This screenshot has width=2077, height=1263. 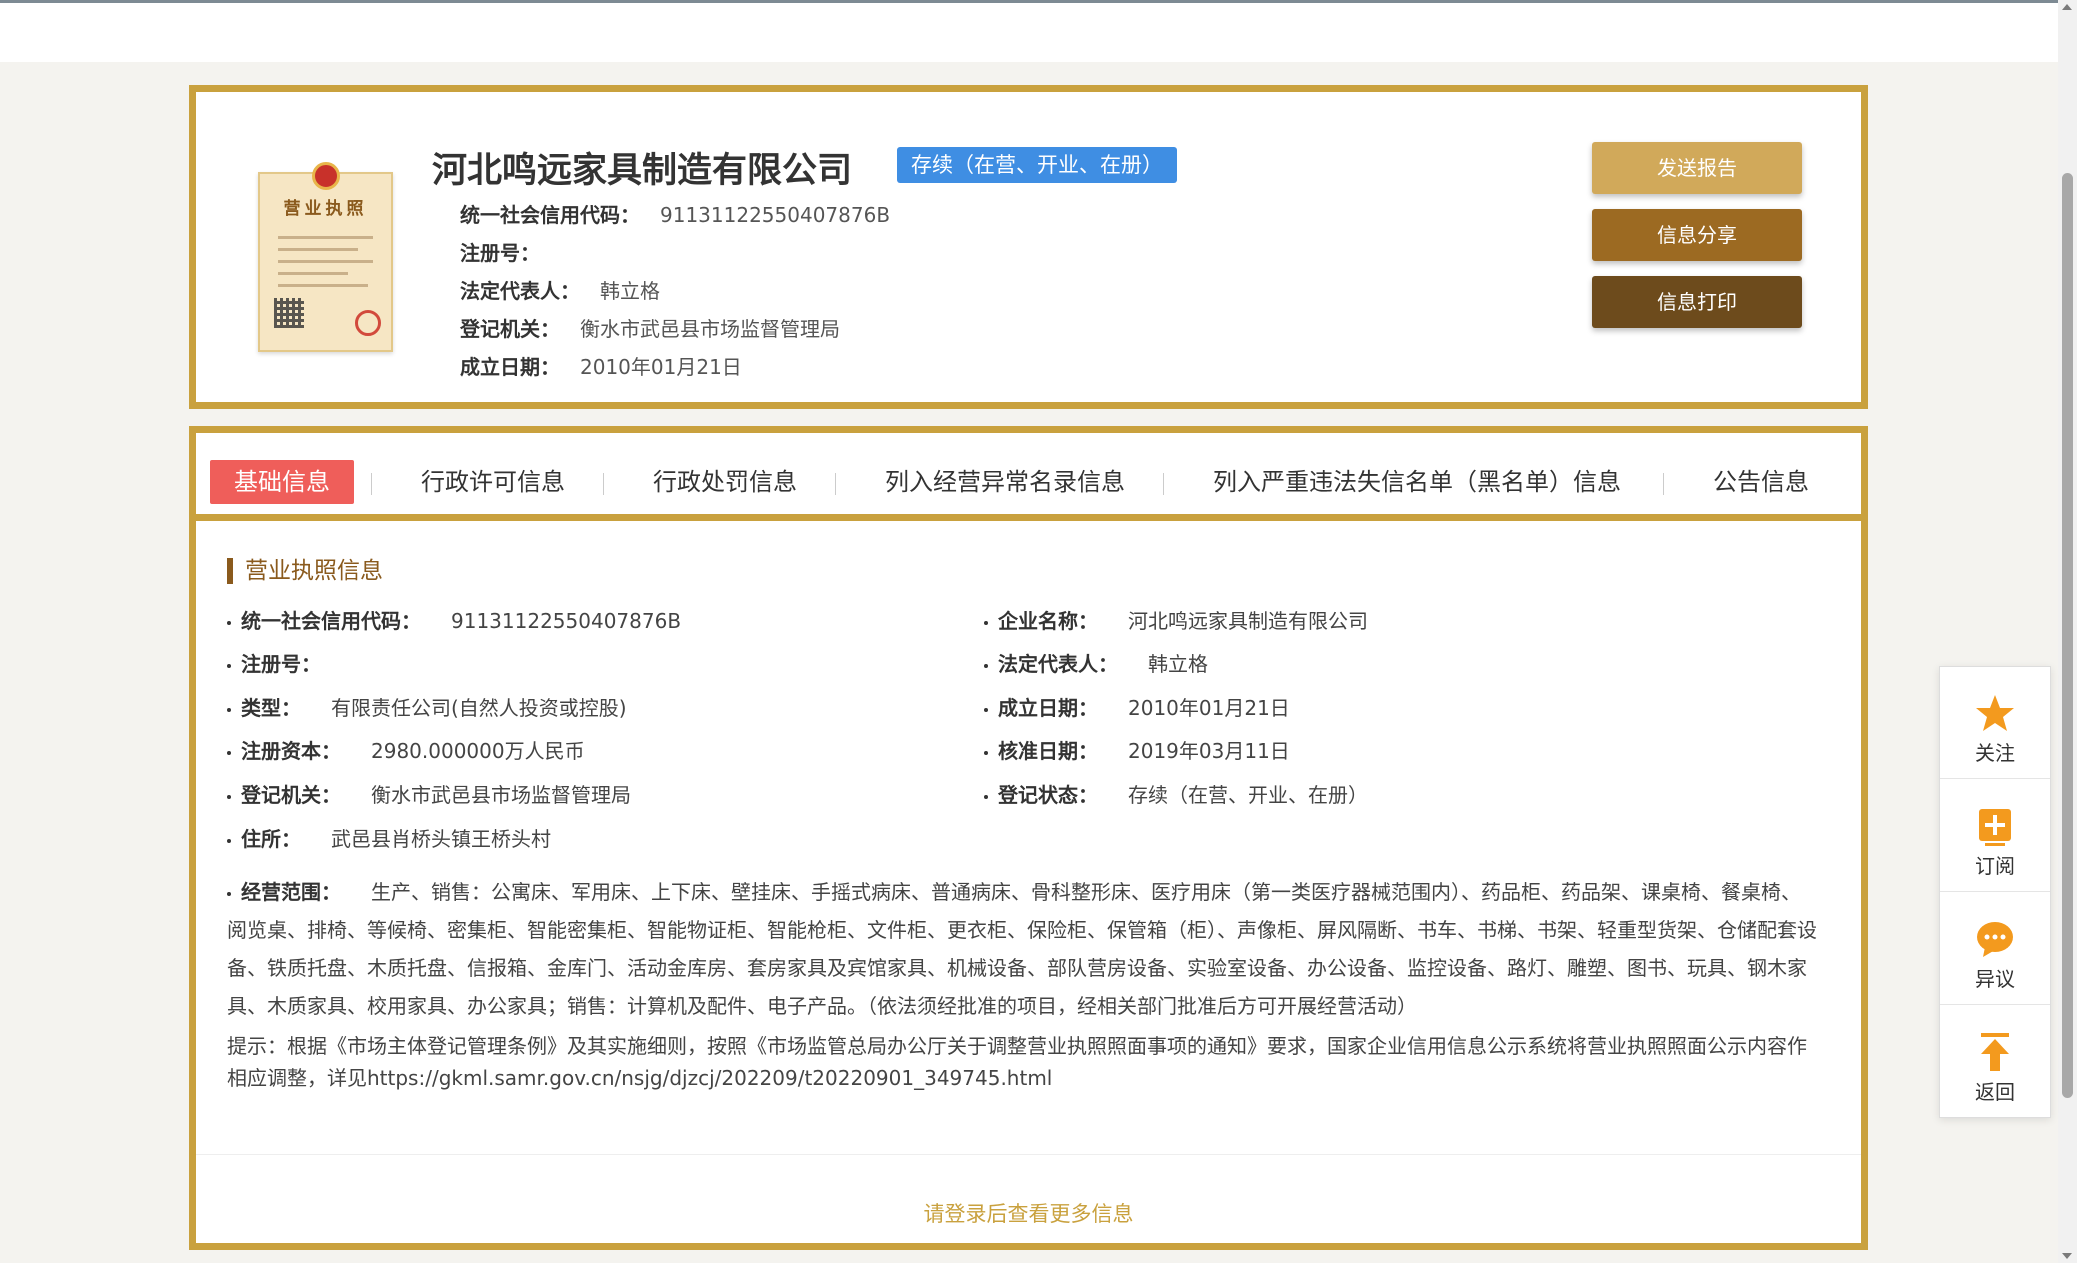 I want to click on national-emblem-icon, so click(x=326, y=176).